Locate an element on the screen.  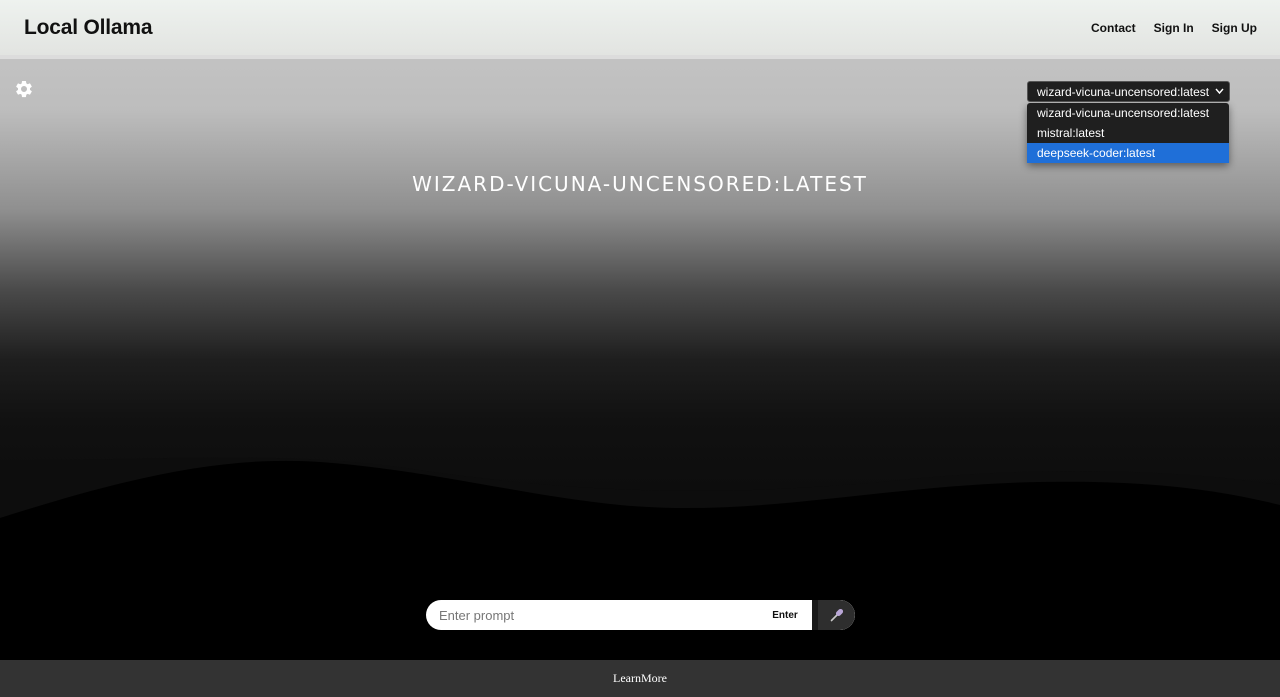
contact-link: Contact is located at coordinates (1113, 28).